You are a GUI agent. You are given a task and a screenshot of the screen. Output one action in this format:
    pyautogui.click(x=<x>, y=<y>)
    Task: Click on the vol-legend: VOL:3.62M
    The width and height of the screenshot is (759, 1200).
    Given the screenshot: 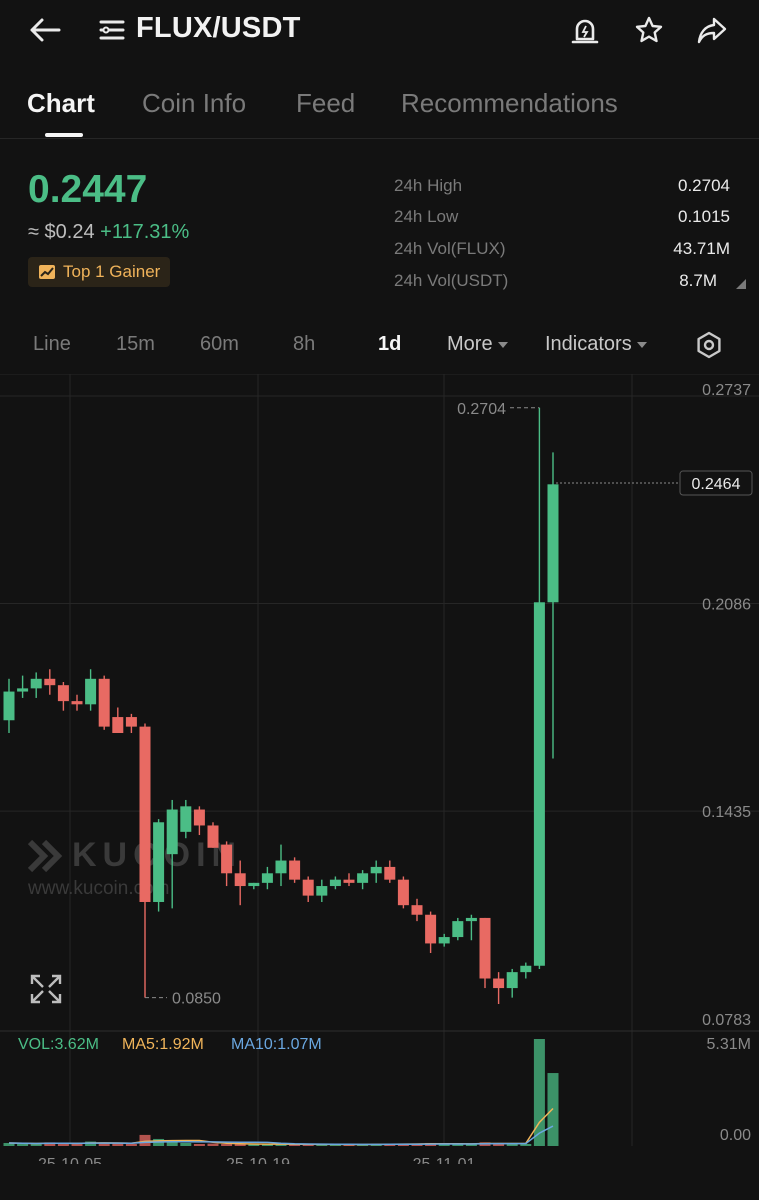 What is the action you would take?
    pyautogui.click(x=58, y=1044)
    